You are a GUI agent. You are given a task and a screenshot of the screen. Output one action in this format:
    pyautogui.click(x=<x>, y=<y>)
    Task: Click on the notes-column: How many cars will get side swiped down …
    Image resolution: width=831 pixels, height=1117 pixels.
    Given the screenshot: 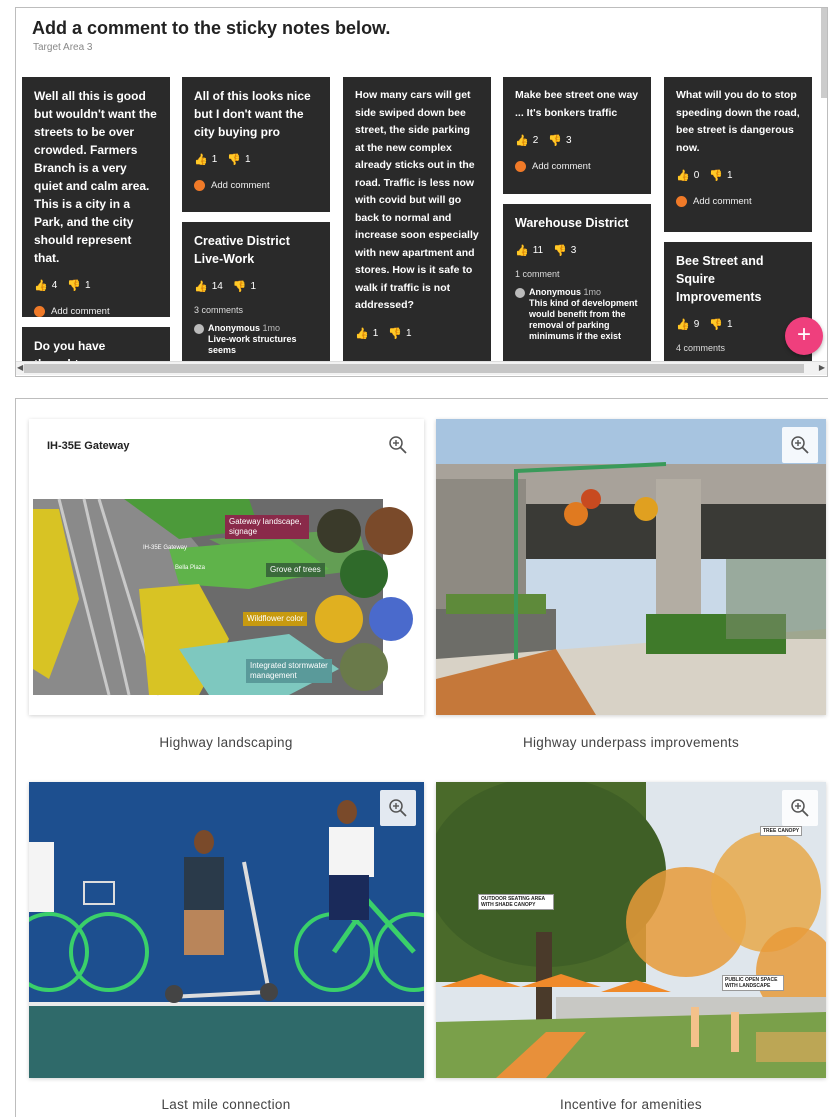 What is the action you would take?
    pyautogui.click(x=417, y=219)
    